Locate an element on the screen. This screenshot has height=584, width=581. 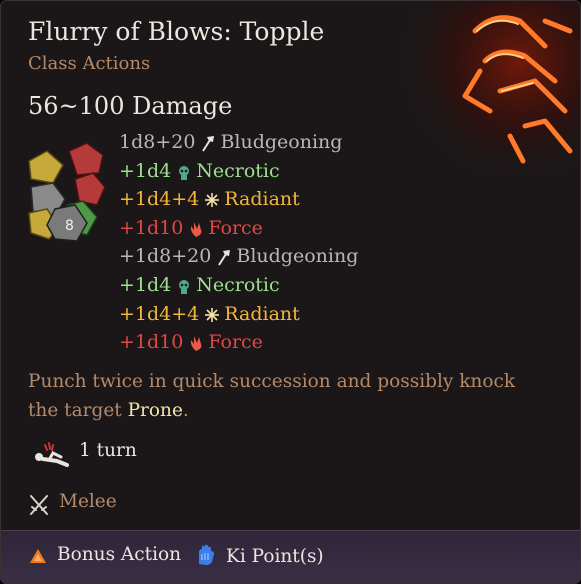
svg-text: 8 is located at coordinates (69, 226).